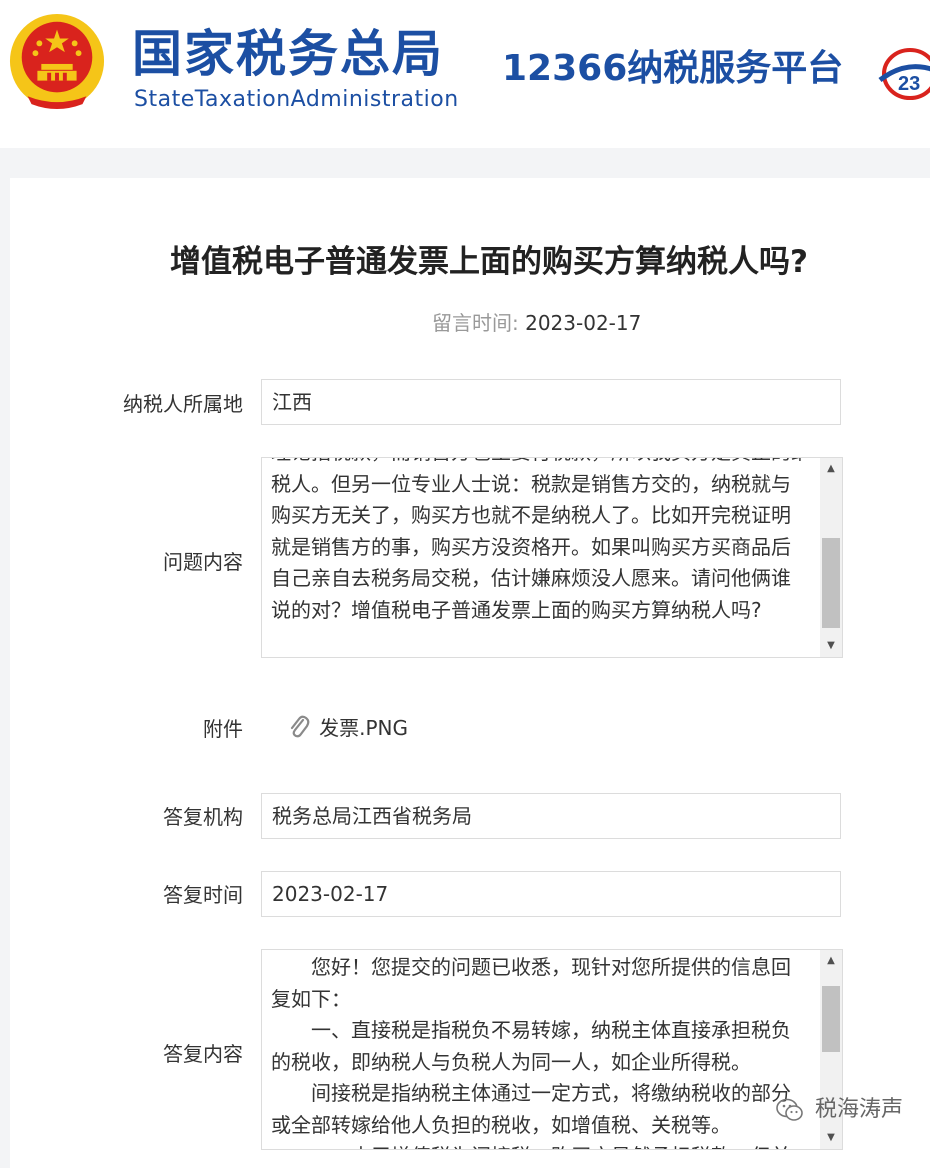 The image size is (930, 1168). Describe the element at coordinates (296, 99) in the screenshot. I see `org-name-en: StateTaxationAdministration` at that location.